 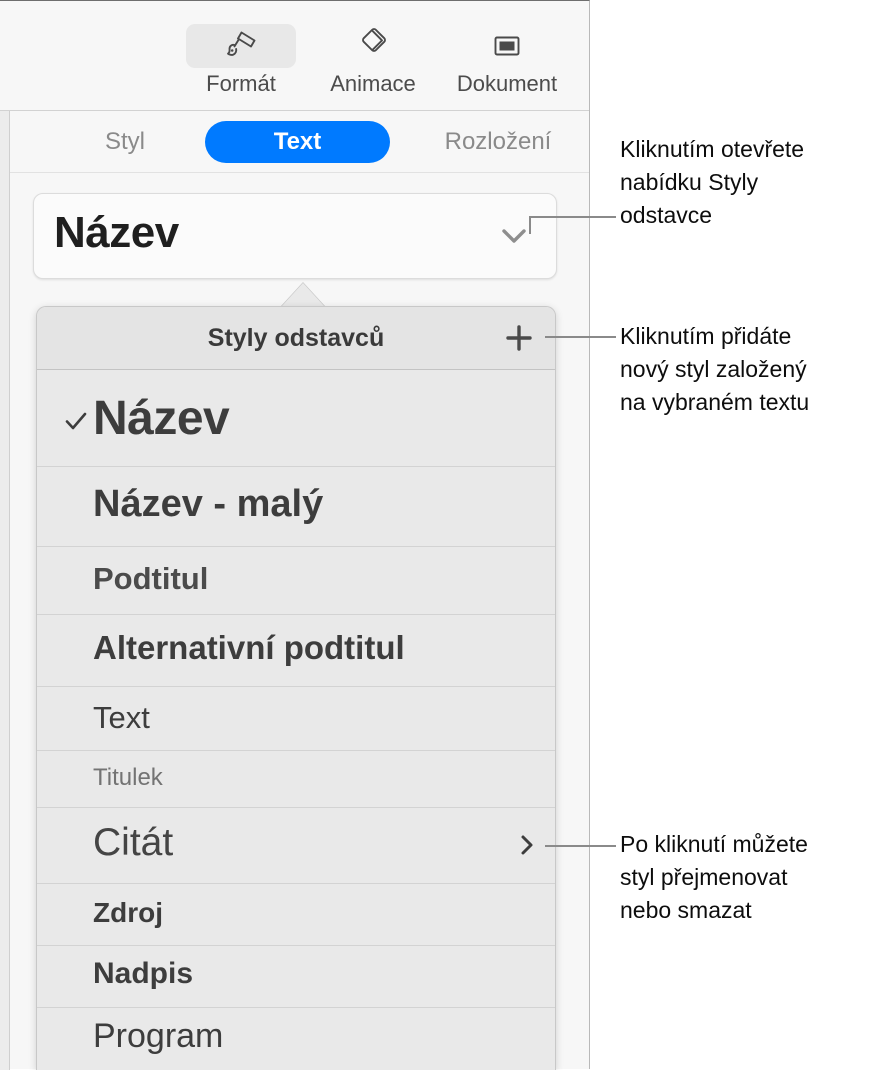 What do you see at coordinates (295, 236) in the screenshot?
I see `paragraph-style-popup-button: Název` at bounding box center [295, 236].